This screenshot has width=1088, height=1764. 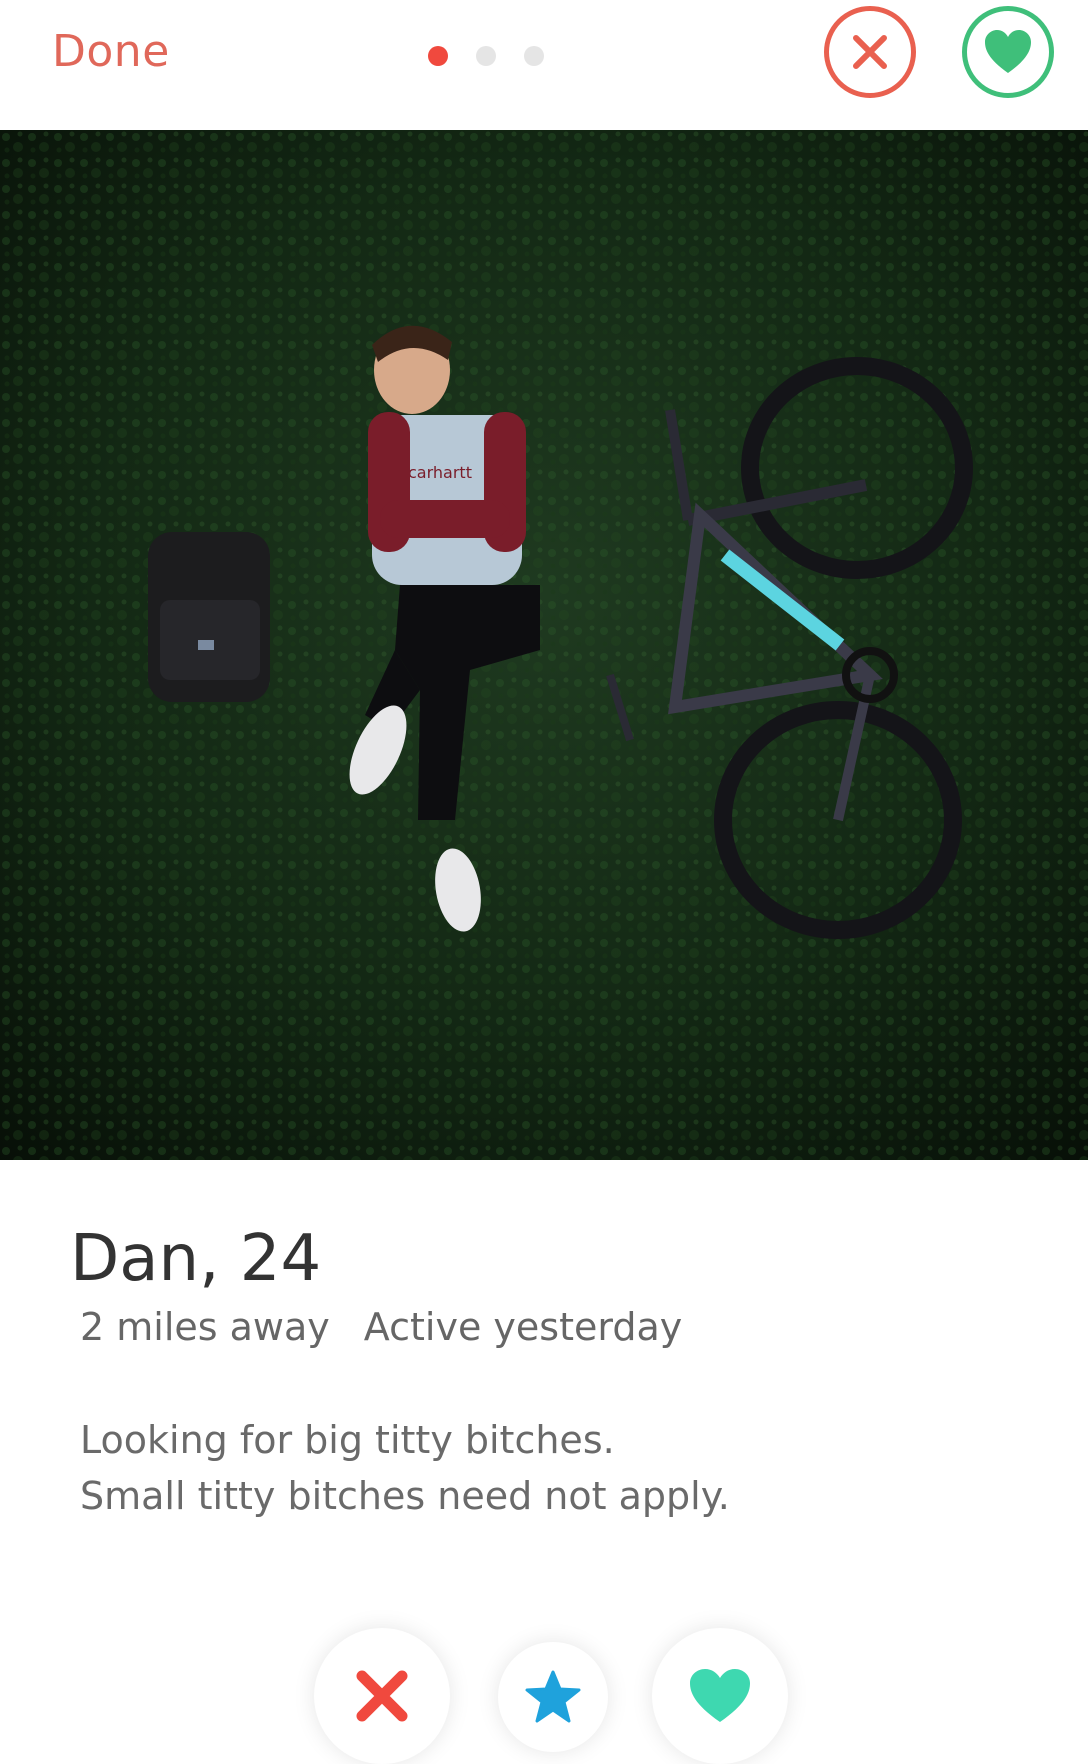 I want to click on pass-button, so click(x=870, y=52).